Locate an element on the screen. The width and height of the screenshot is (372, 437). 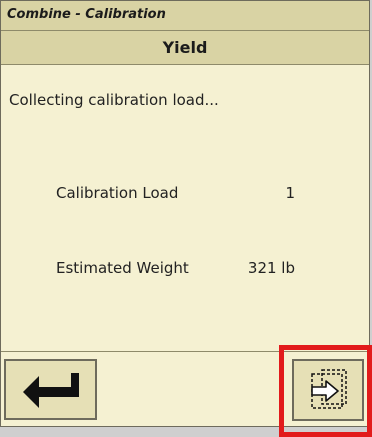
return-arrow-icon is located at coordinates (50, 390).